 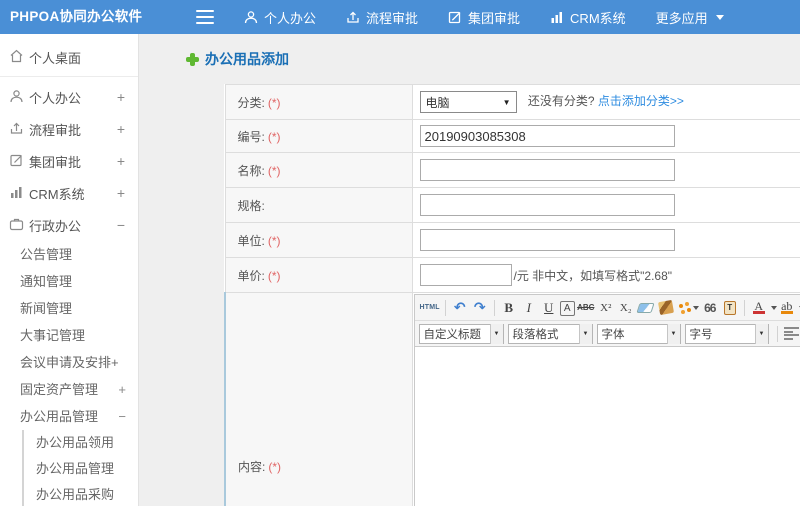 I want to click on auto-format-button, so click(x=688, y=308).